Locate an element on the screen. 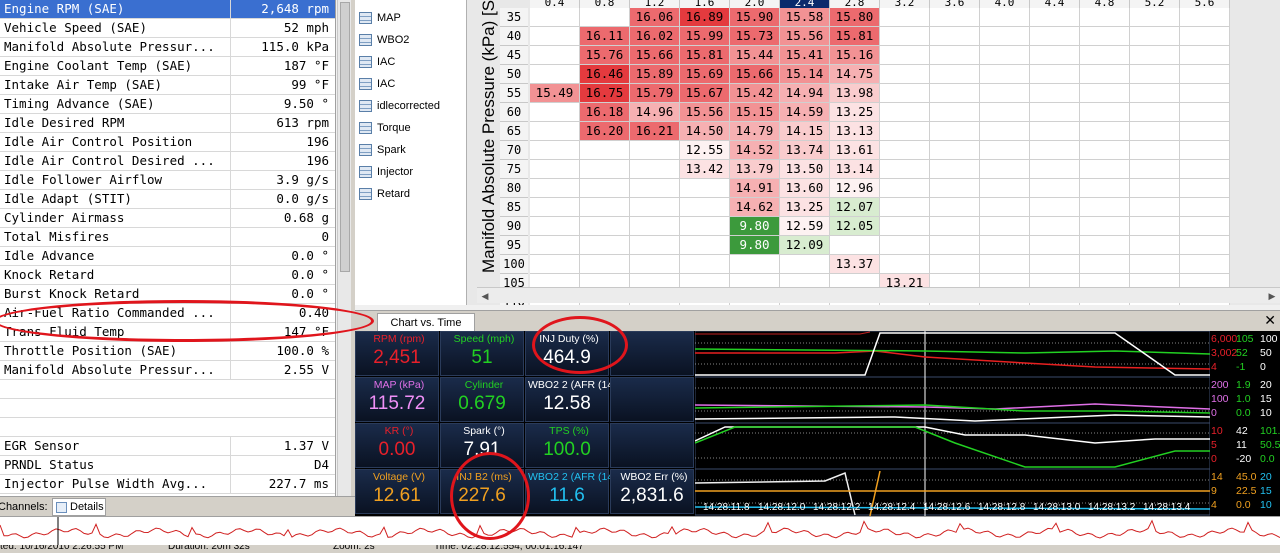 The image size is (1280, 553). table-cell: 14.79 is located at coordinates (755, 131).